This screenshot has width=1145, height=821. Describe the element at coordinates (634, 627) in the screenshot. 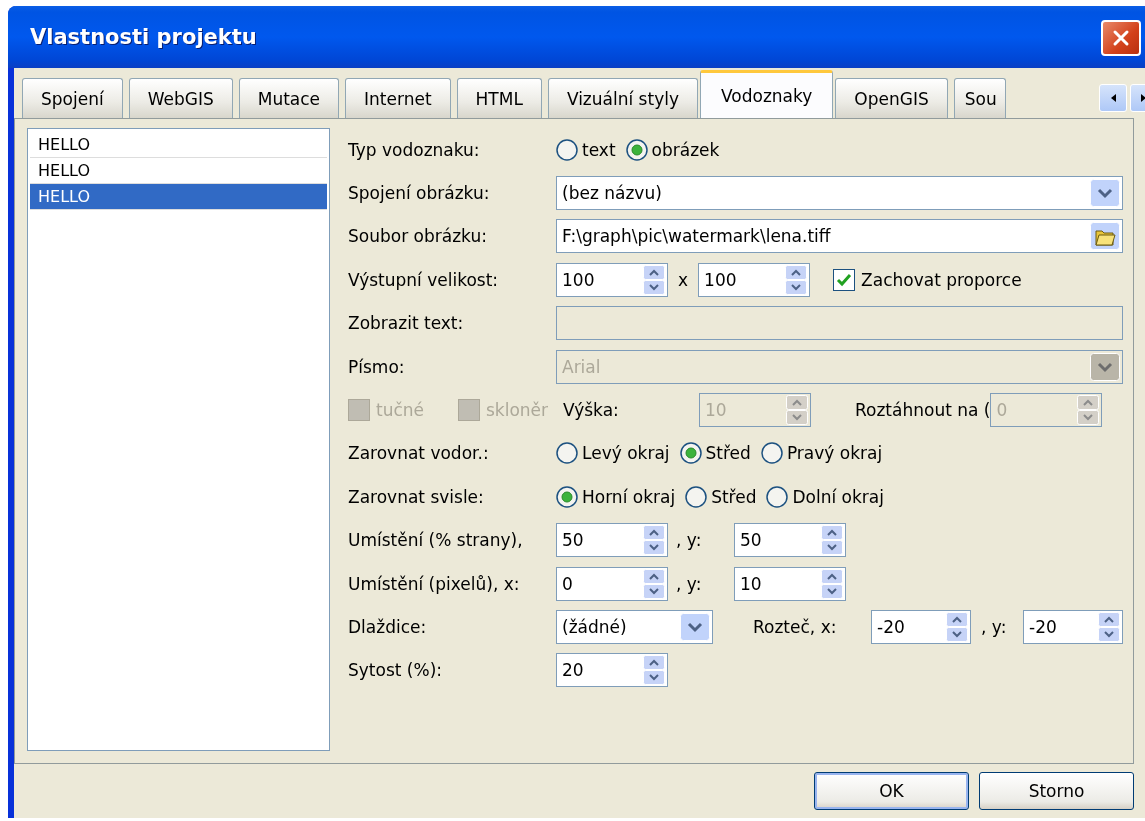

I see `dropdown: (žádné)` at that location.